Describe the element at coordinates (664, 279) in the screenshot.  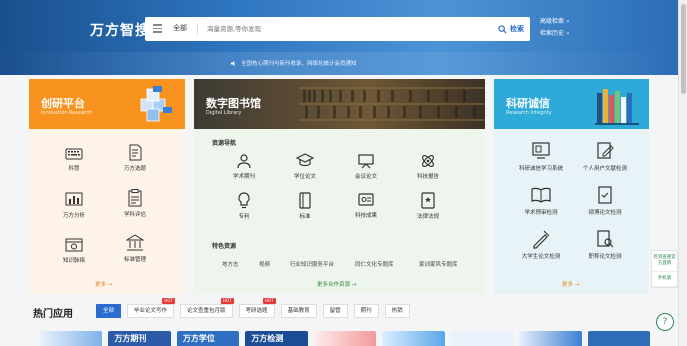
I see `mobile-version-link: 手机版` at that location.